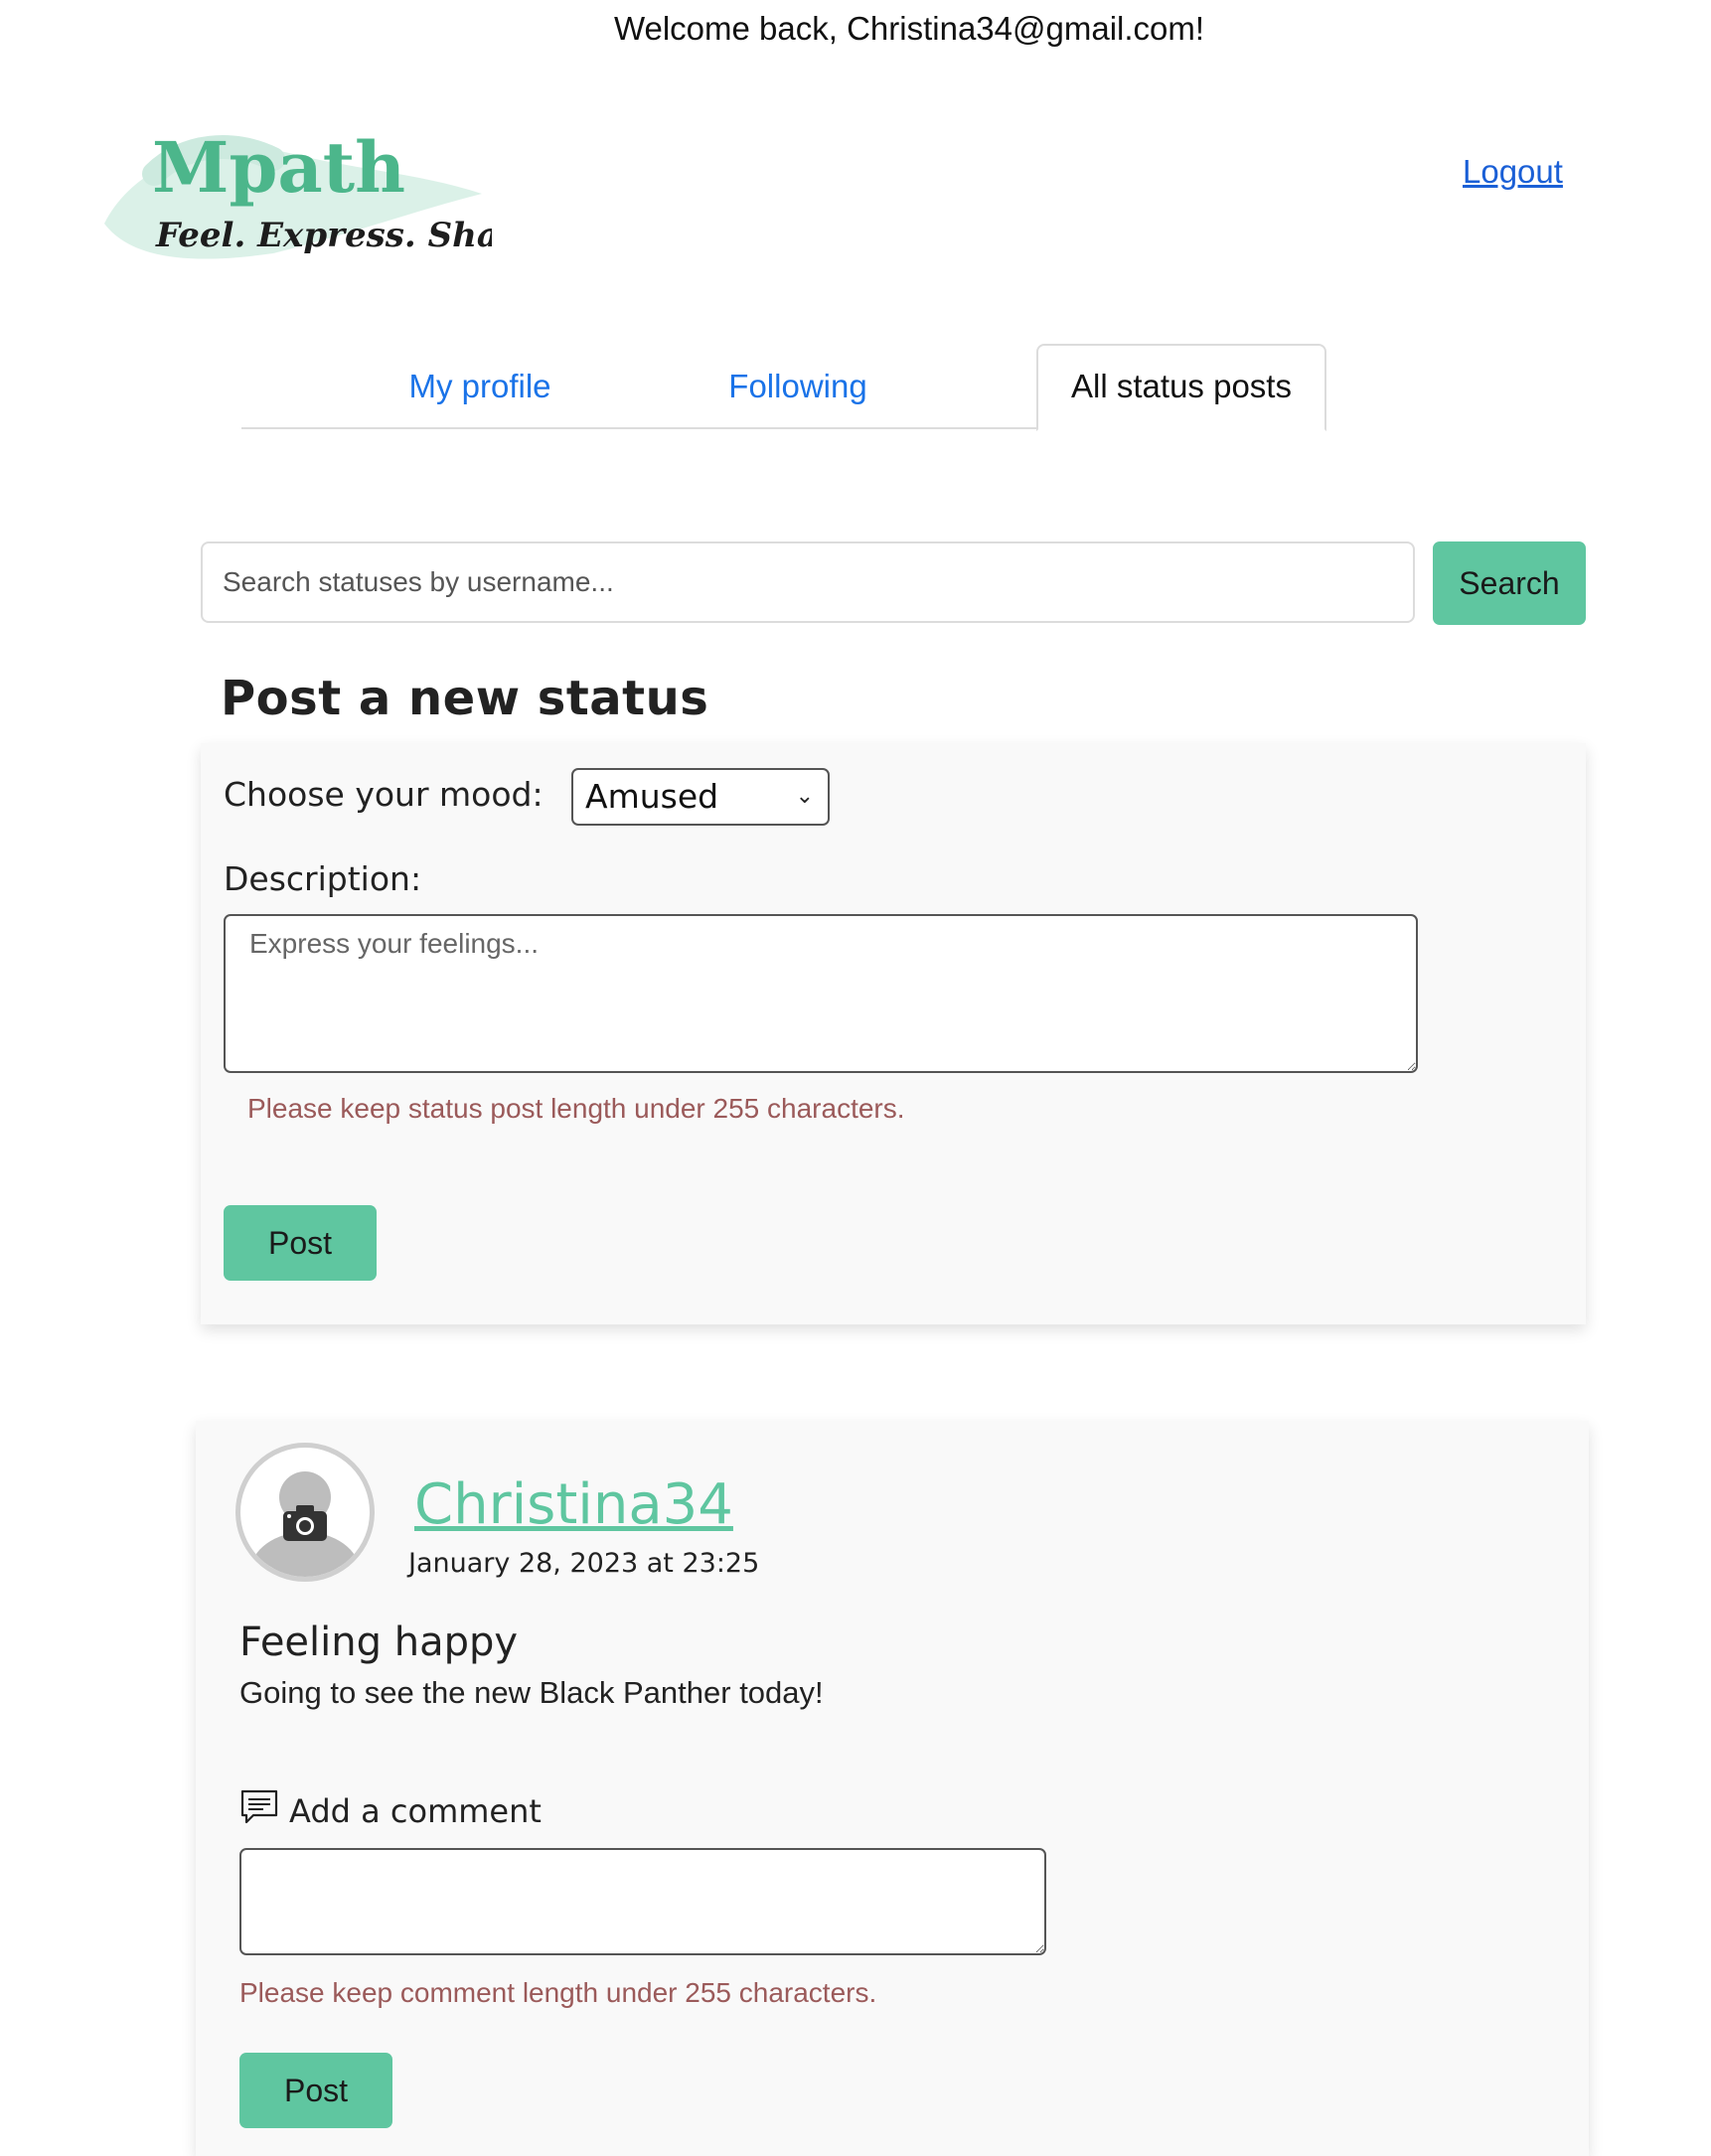 This screenshot has width=1711, height=2156. Describe the element at coordinates (808, 582) in the screenshot. I see `search-input` at that location.